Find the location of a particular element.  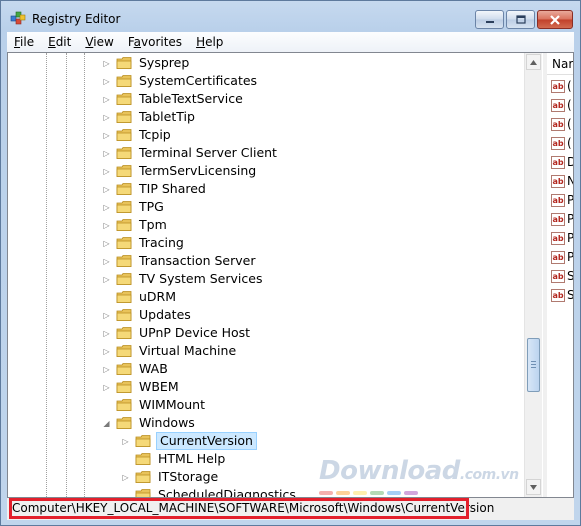

watermark-main: Download is located at coordinates (389, 471).